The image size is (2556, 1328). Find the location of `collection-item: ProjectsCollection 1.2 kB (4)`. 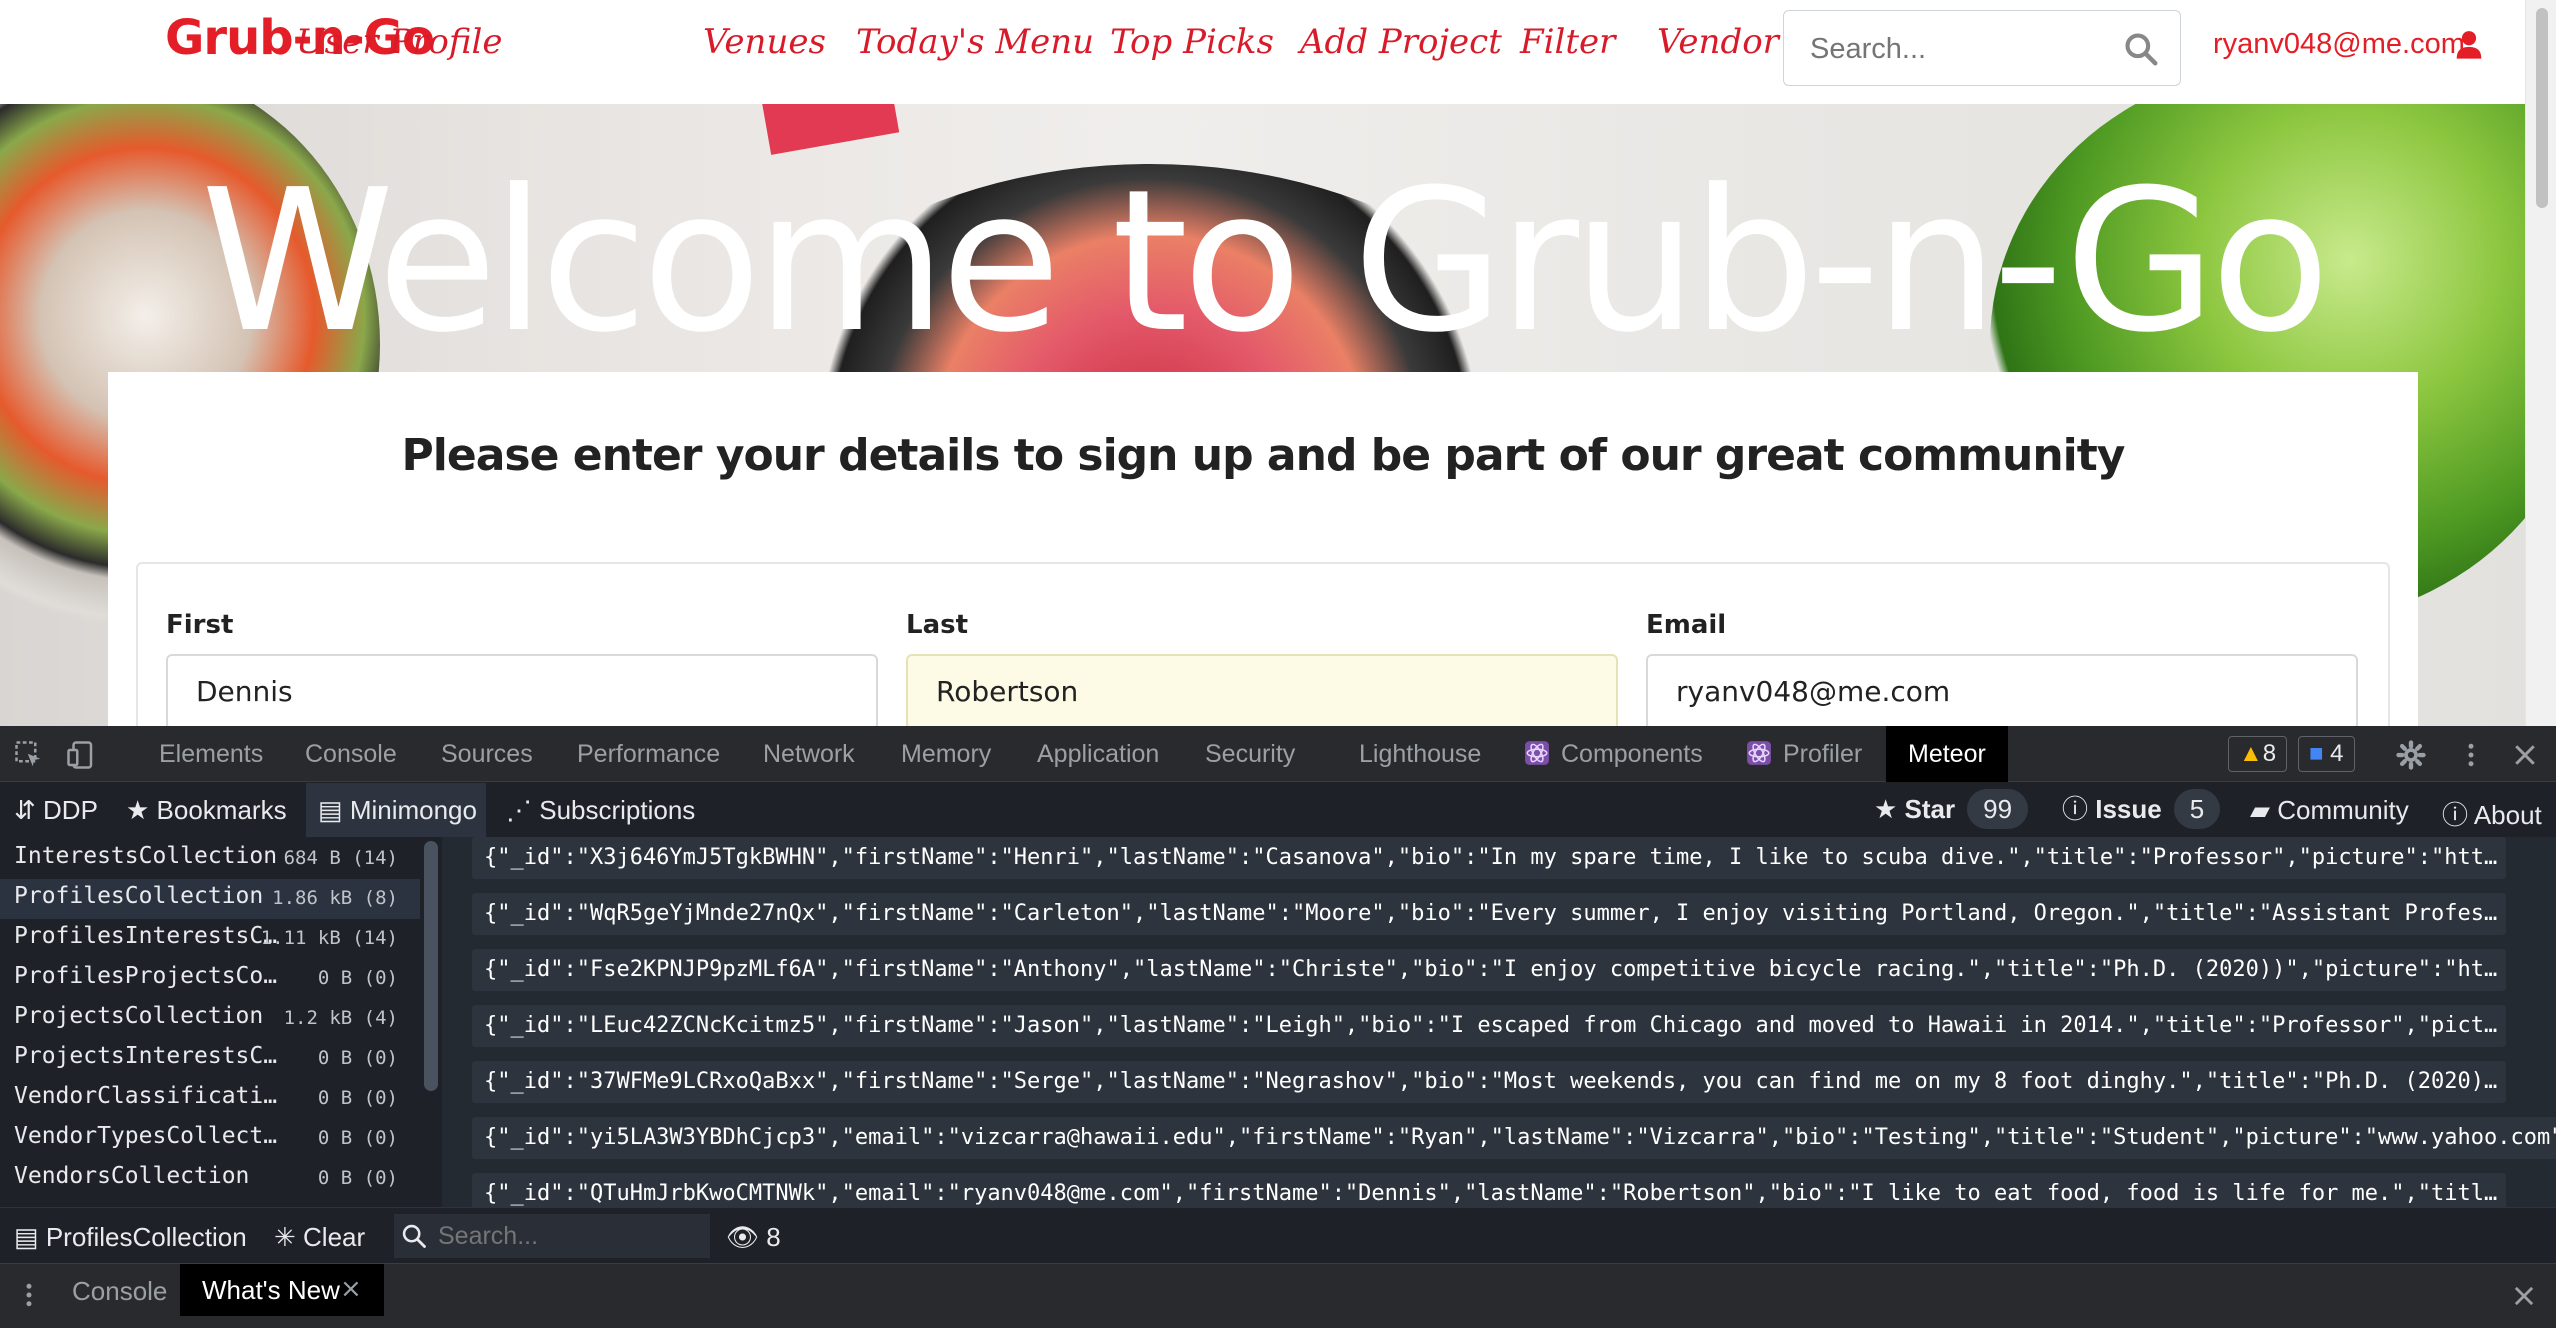

collection-item: ProjectsCollection 1.2 kB (4) is located at coordinates (210, 1019).